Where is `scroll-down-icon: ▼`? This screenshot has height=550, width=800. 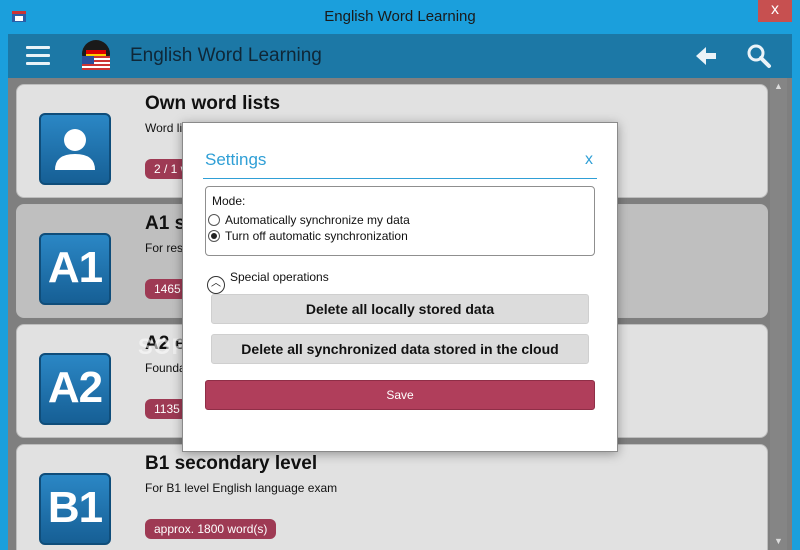 scroll-down-icon: ▼ is located at coordinates (778, 541).